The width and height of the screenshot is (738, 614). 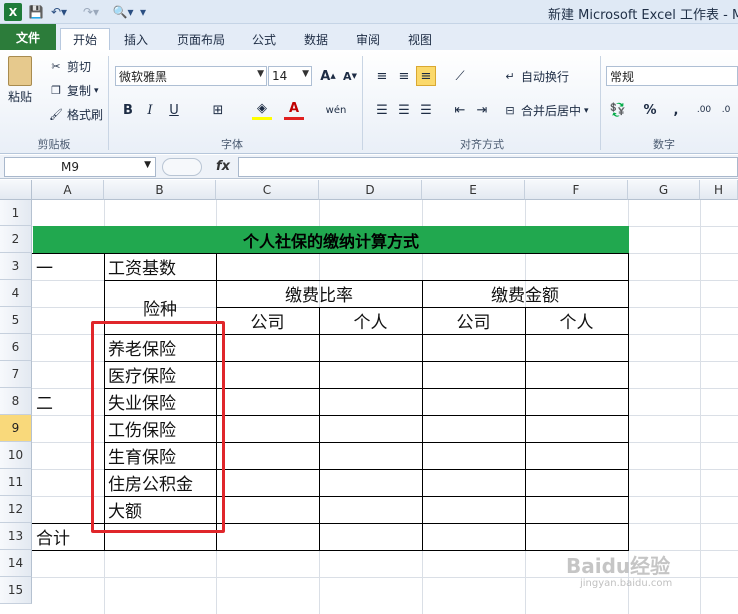 I want to click on fill-color-icon: ◈, so click(x=262, y=110).